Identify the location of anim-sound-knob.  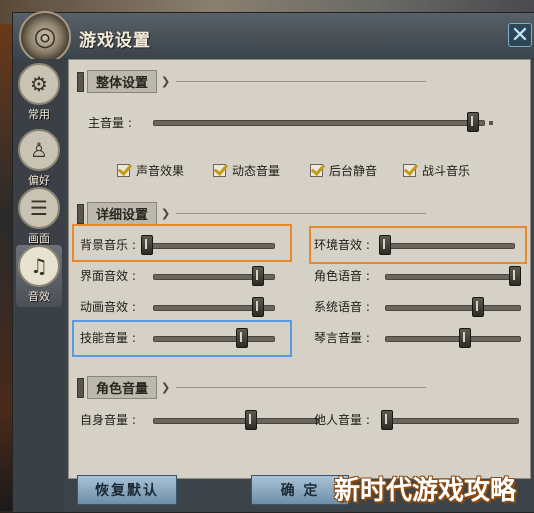
(258, 307).